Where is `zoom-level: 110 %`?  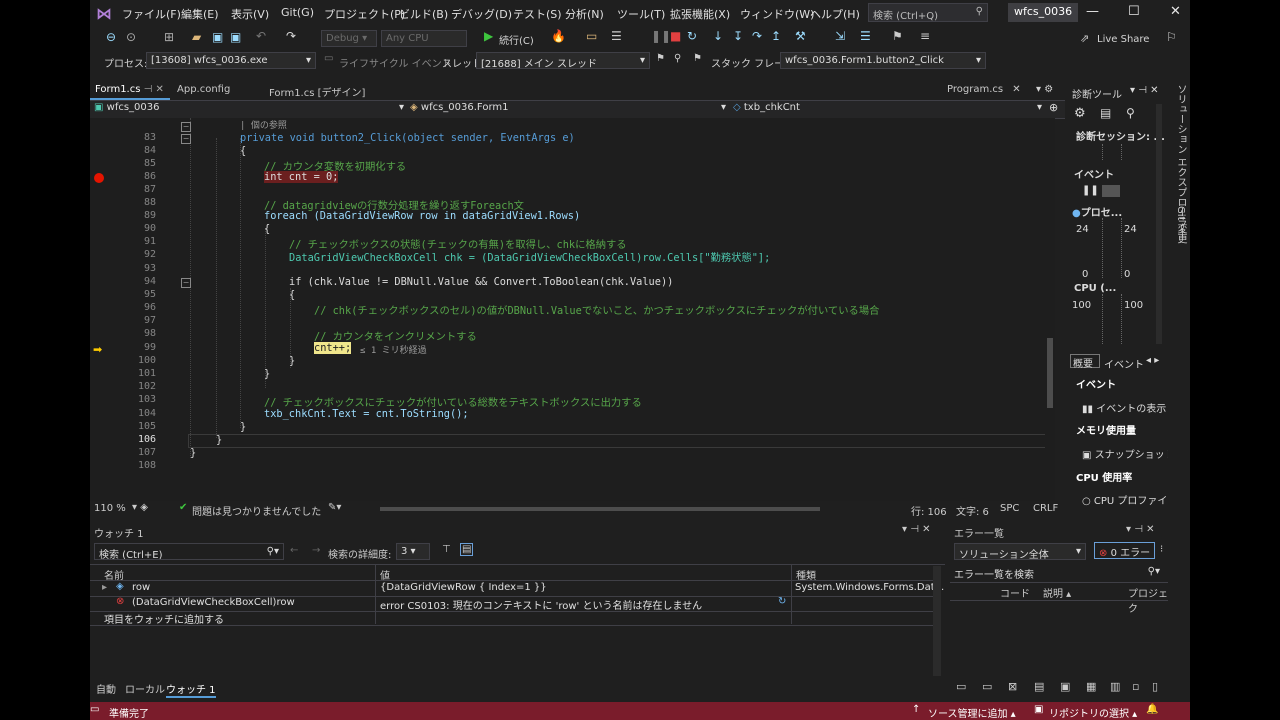
zoom-level: 110 % is located at coordinates (110, 508).